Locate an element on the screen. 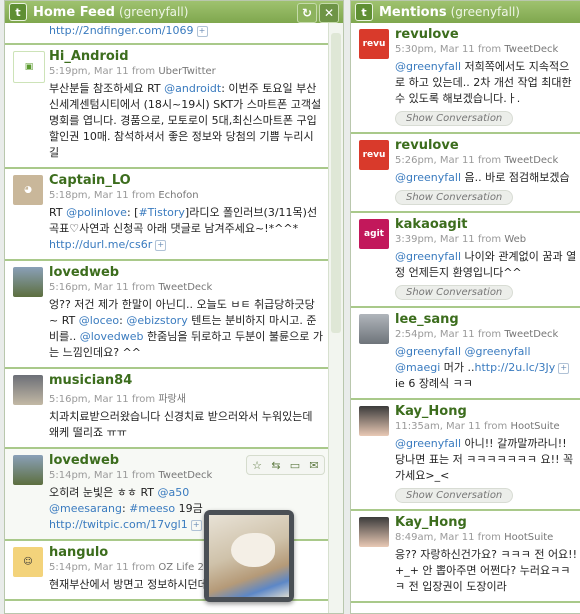  tweet-text: @greenyfall 음.. 바로 점검해보겠습 is located at coordinates (482, 177).